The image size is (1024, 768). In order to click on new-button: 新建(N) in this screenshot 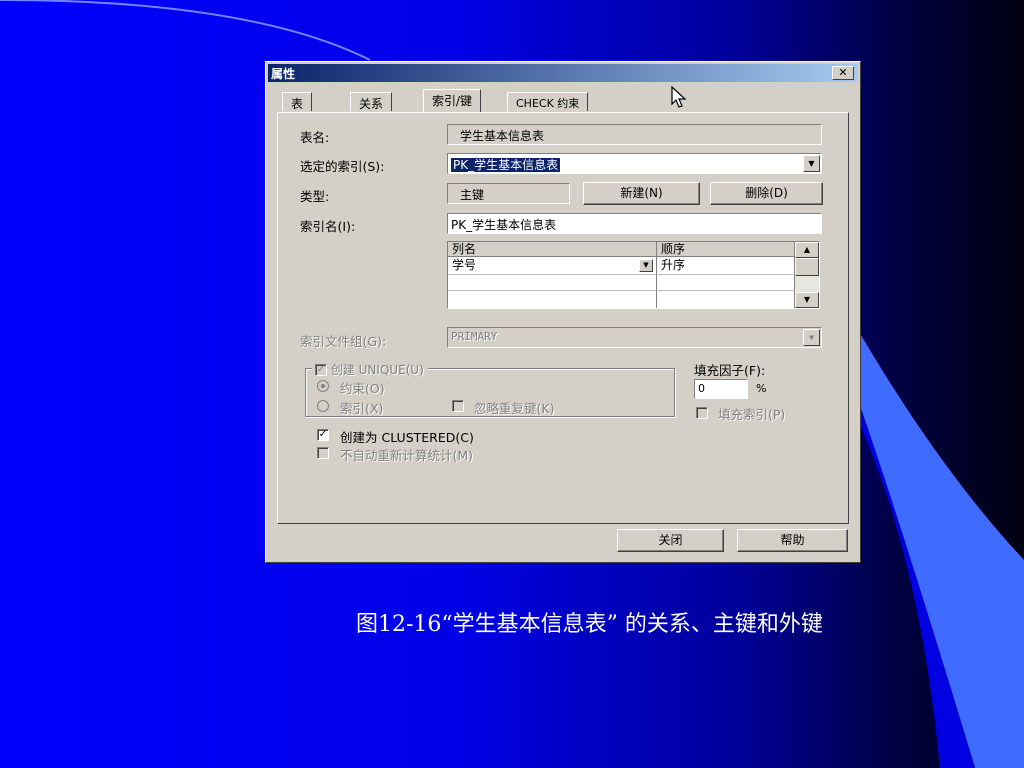, I will do `click(641, 193)`.